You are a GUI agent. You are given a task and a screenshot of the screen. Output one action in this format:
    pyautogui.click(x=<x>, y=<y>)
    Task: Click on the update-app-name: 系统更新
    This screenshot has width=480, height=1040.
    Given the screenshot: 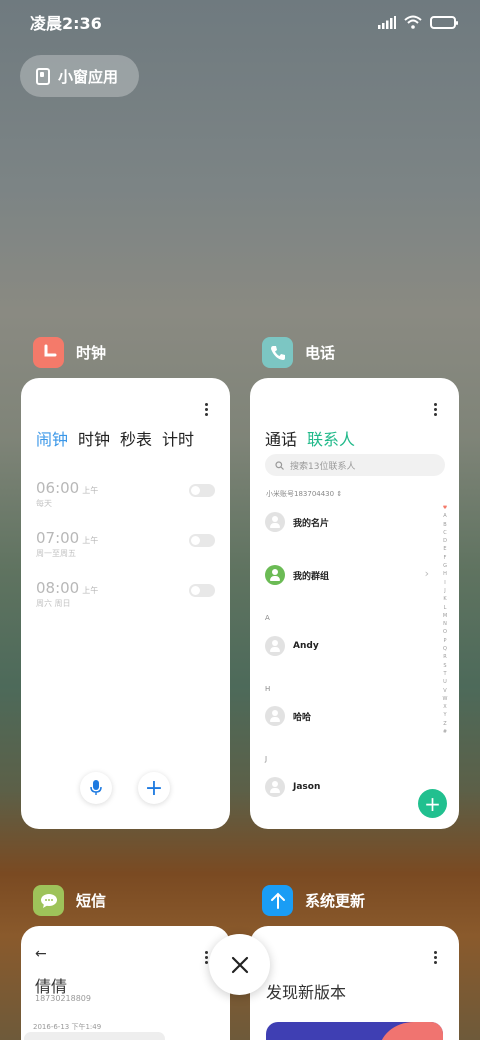 What is the action you would take?
    pyautogui.click(x=335, y=901)
    